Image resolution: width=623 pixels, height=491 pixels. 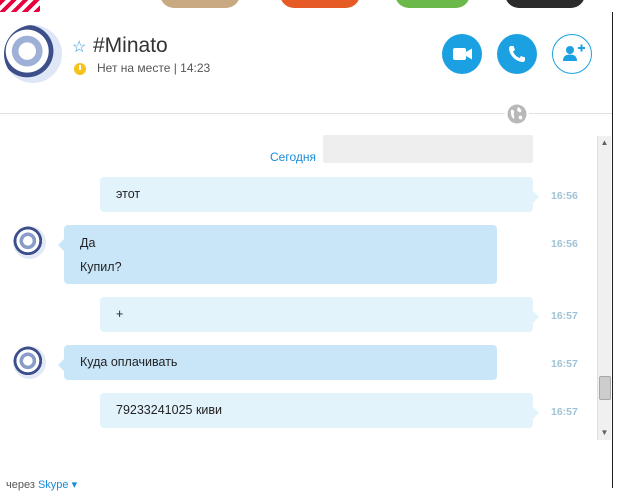 I want to click on message-text: Купил?, so click(x=101, y=267).